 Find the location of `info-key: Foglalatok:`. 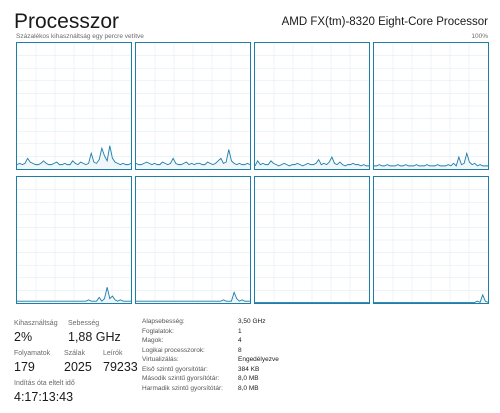

info-key: Foglalatok: is located at coordinates (158, 331).